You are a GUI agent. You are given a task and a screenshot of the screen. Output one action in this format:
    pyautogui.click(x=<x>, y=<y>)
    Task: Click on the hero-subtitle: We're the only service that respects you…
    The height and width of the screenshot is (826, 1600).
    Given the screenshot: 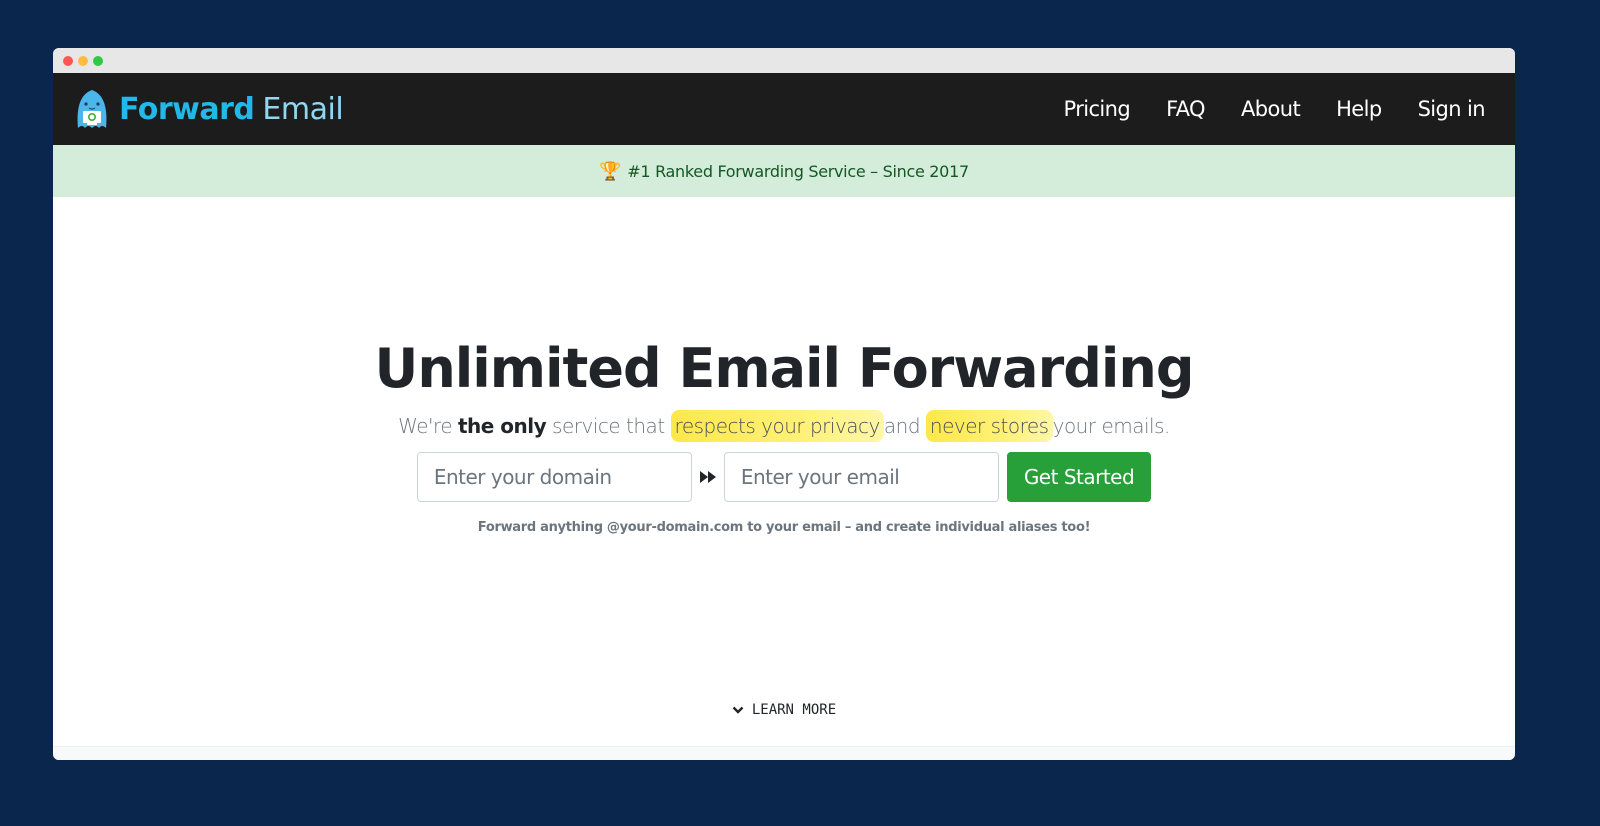 What is the action you would take?
    pyautogui.click(x=784, y=426)
    